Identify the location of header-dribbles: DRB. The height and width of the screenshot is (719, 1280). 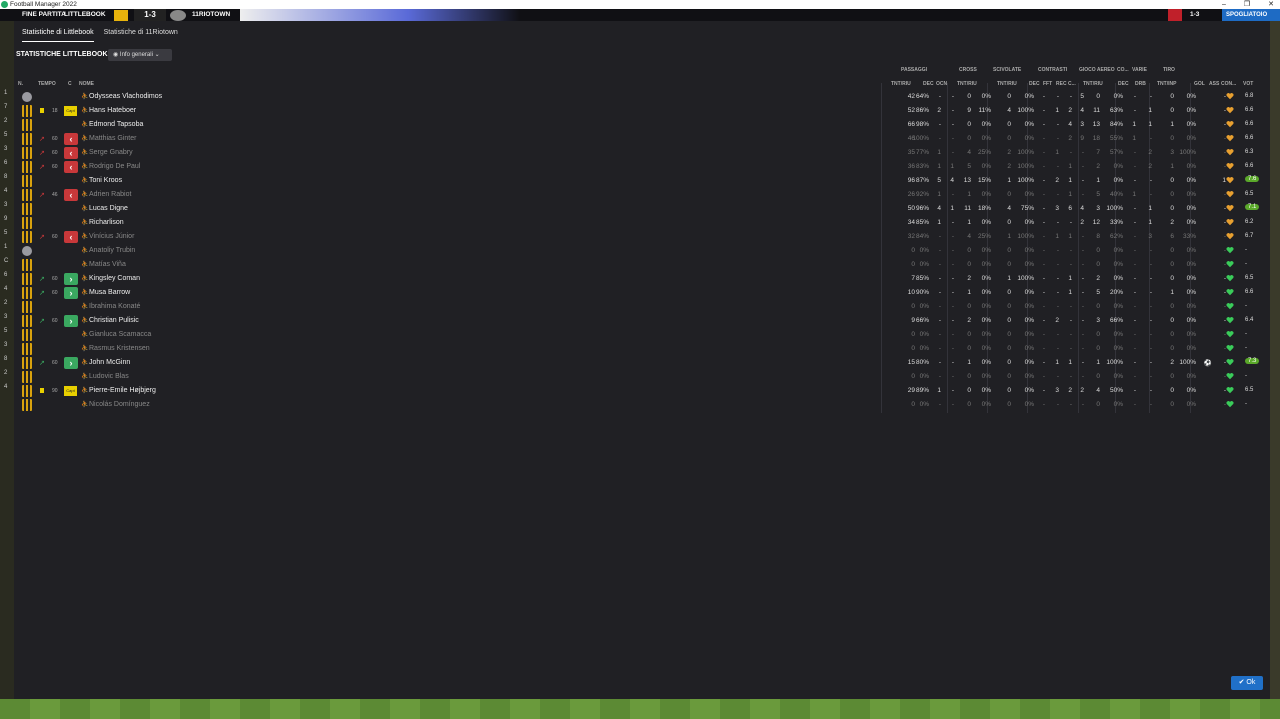
(1140, 84).